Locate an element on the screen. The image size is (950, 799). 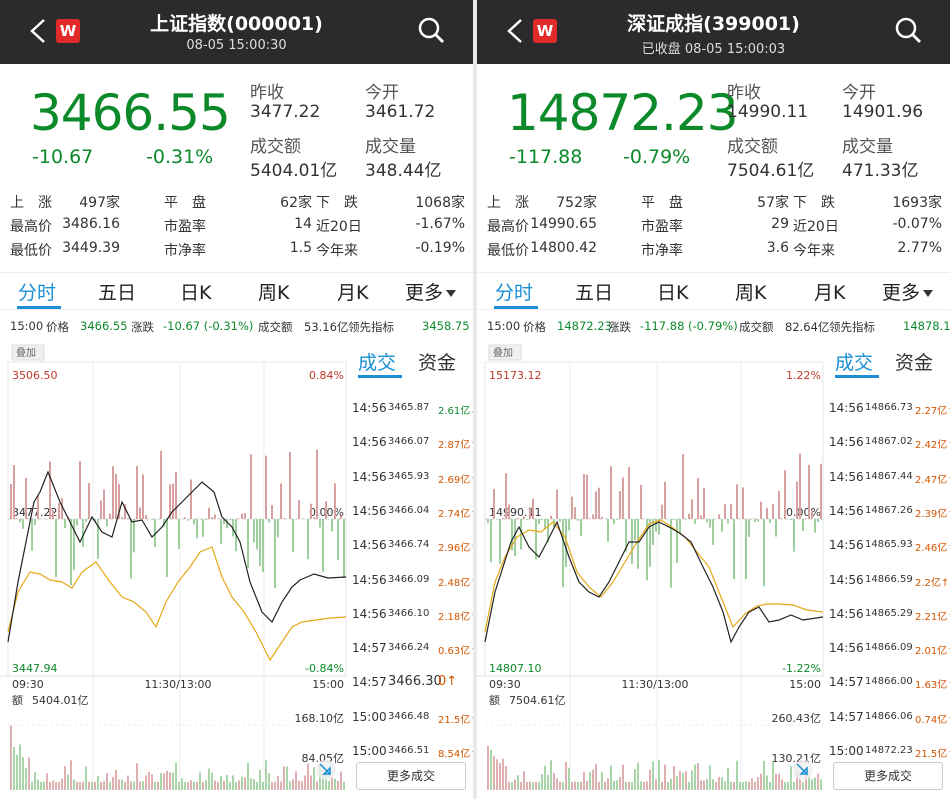
info-change-label: 涨跌 is located at coordinates (142, 327).